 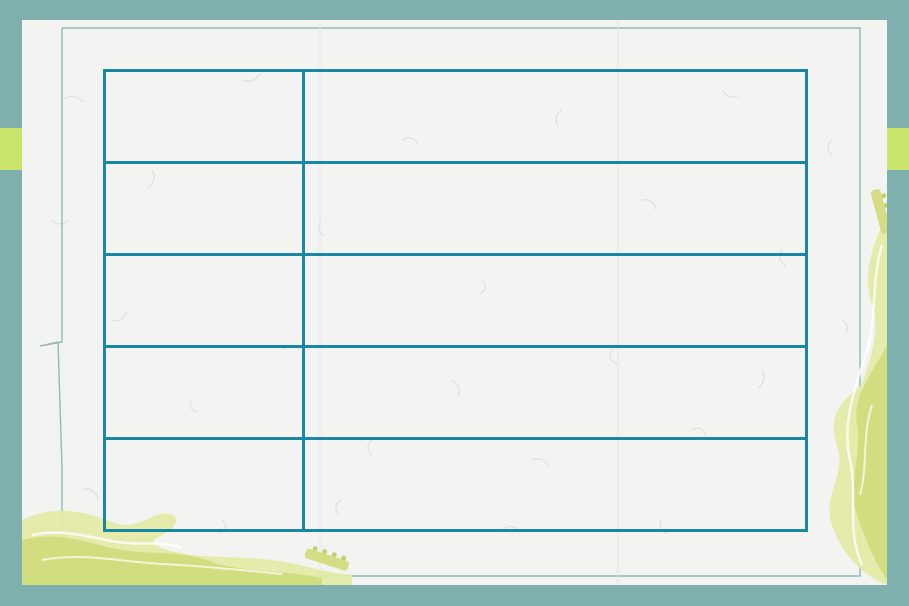 What do you see at coordinates (858, 387) in the screenshot?
I see `guitar-flame-decoration-right` at bounding box center [858, 387].